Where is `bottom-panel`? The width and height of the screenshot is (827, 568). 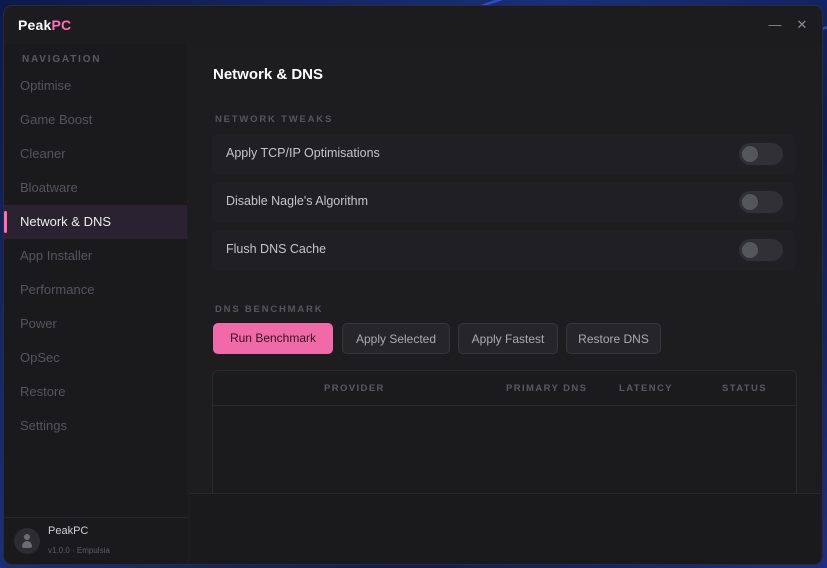 bottom-panel is located at coordinates (505, 528).